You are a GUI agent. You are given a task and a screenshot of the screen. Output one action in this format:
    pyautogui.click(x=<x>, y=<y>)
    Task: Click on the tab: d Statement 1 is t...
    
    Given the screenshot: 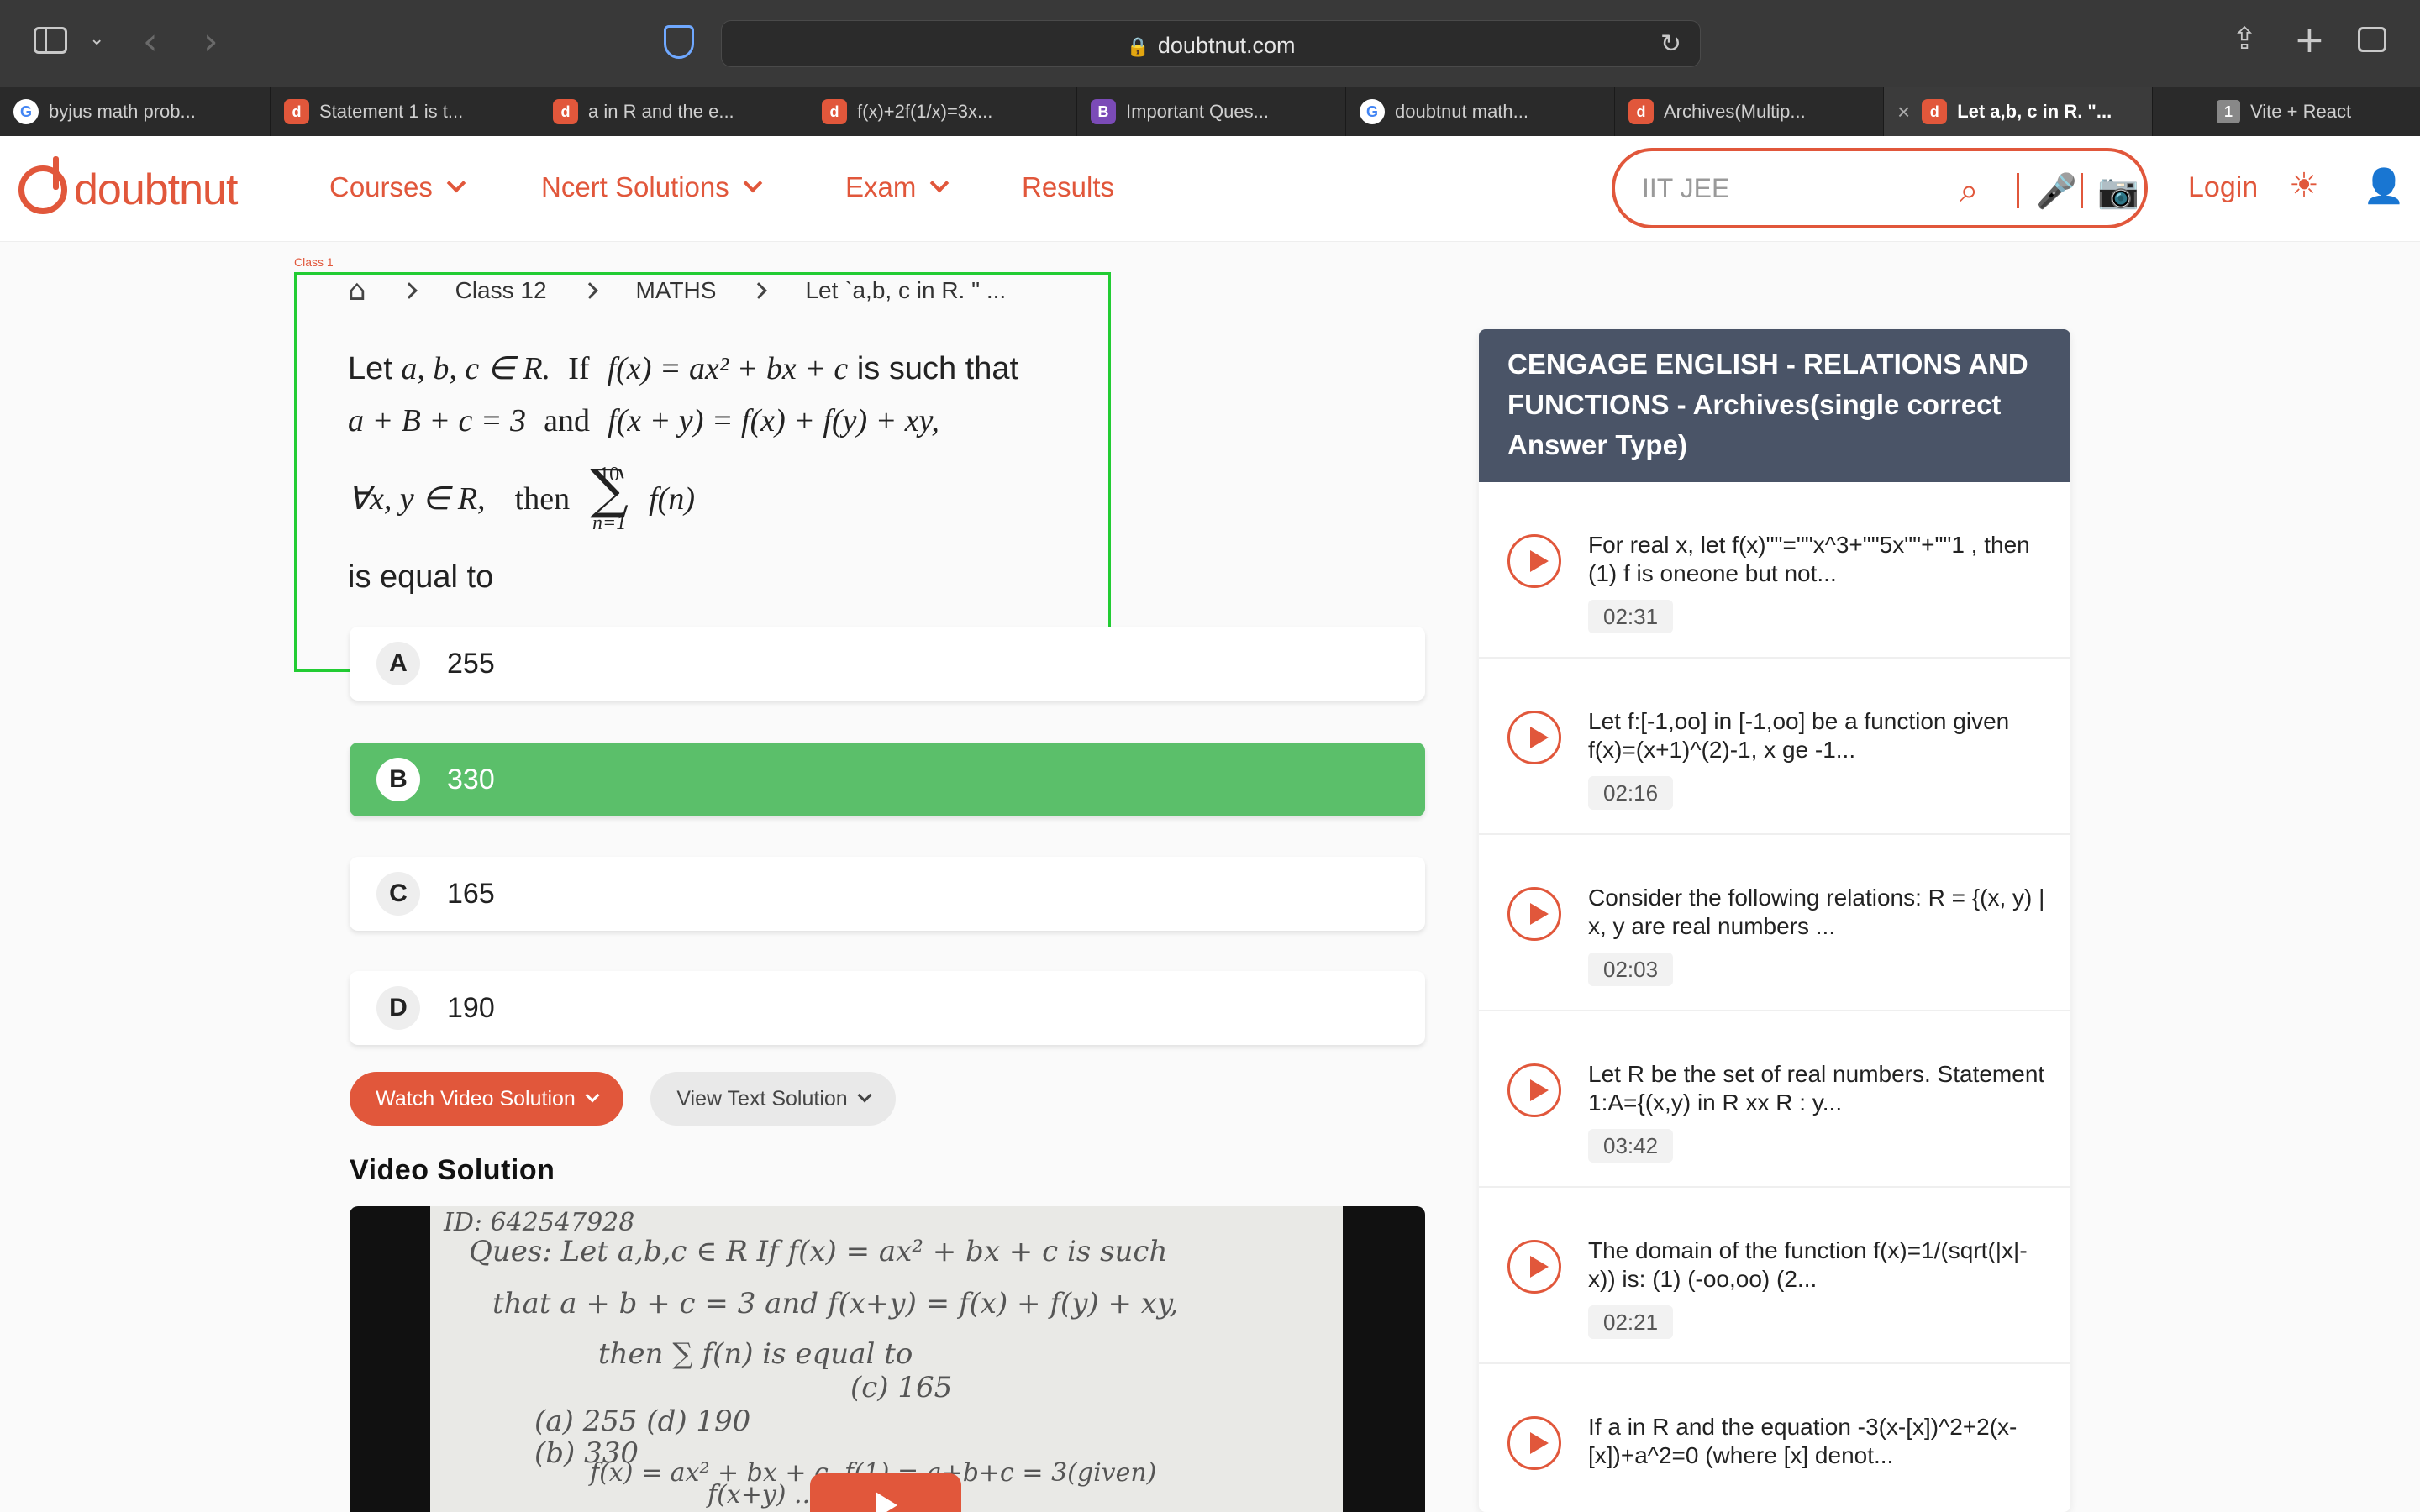 What is the action you would take?
    pyautogui.click(x=405, y=111)
    